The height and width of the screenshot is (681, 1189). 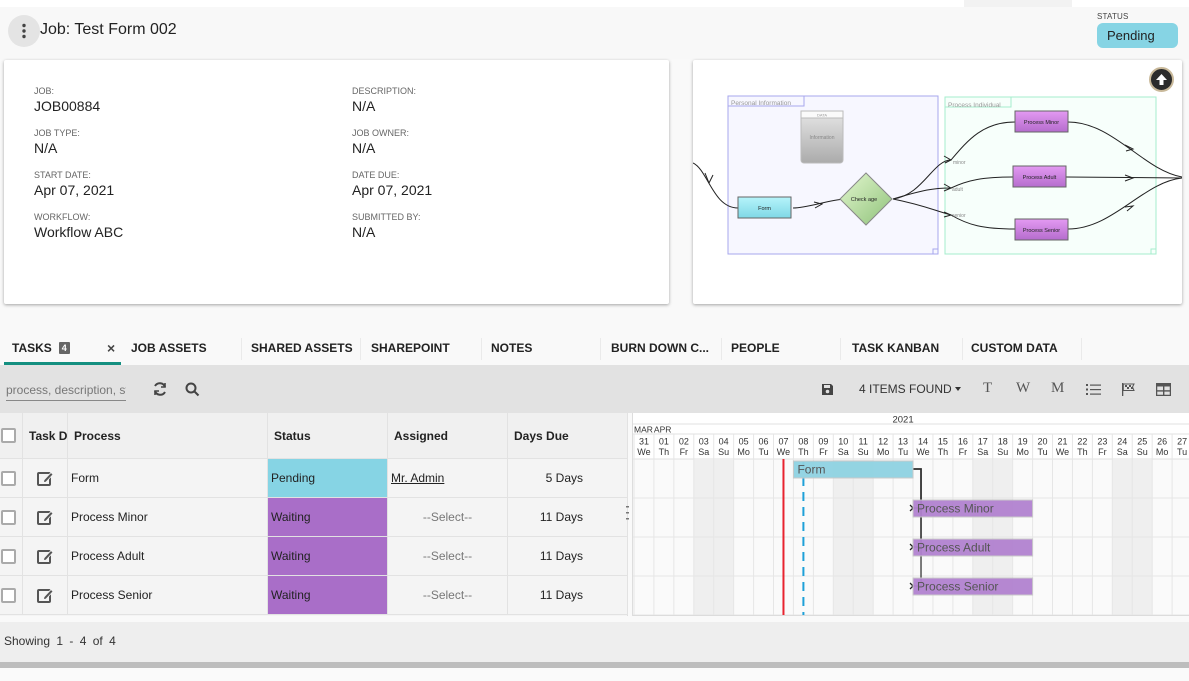 I want to click on column-header-status: Status, so click(x=328, y=435).